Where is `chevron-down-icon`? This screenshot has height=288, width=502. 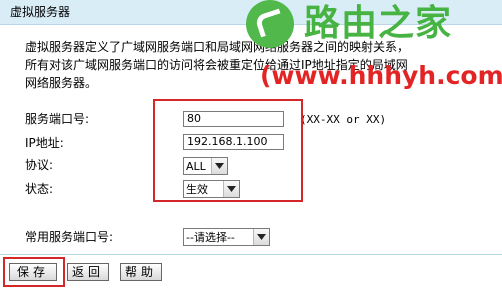
chevron-down-icon is located at coordinates (261, 237).